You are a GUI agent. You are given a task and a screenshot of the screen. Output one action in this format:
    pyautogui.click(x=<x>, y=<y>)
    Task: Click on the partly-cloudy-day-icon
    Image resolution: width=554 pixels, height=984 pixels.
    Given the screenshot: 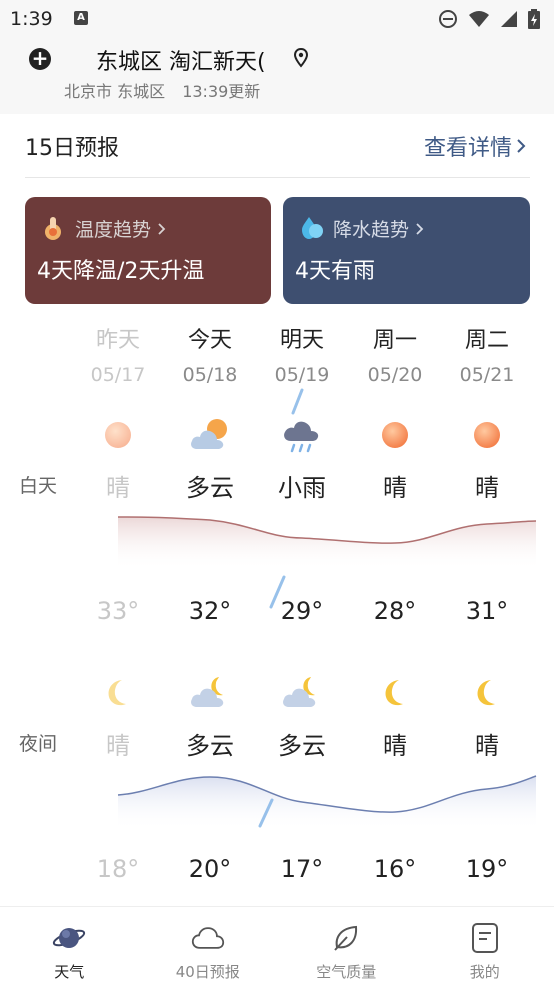 What is the action you would take?
    pyautogui.click(x=210, y=435)
    